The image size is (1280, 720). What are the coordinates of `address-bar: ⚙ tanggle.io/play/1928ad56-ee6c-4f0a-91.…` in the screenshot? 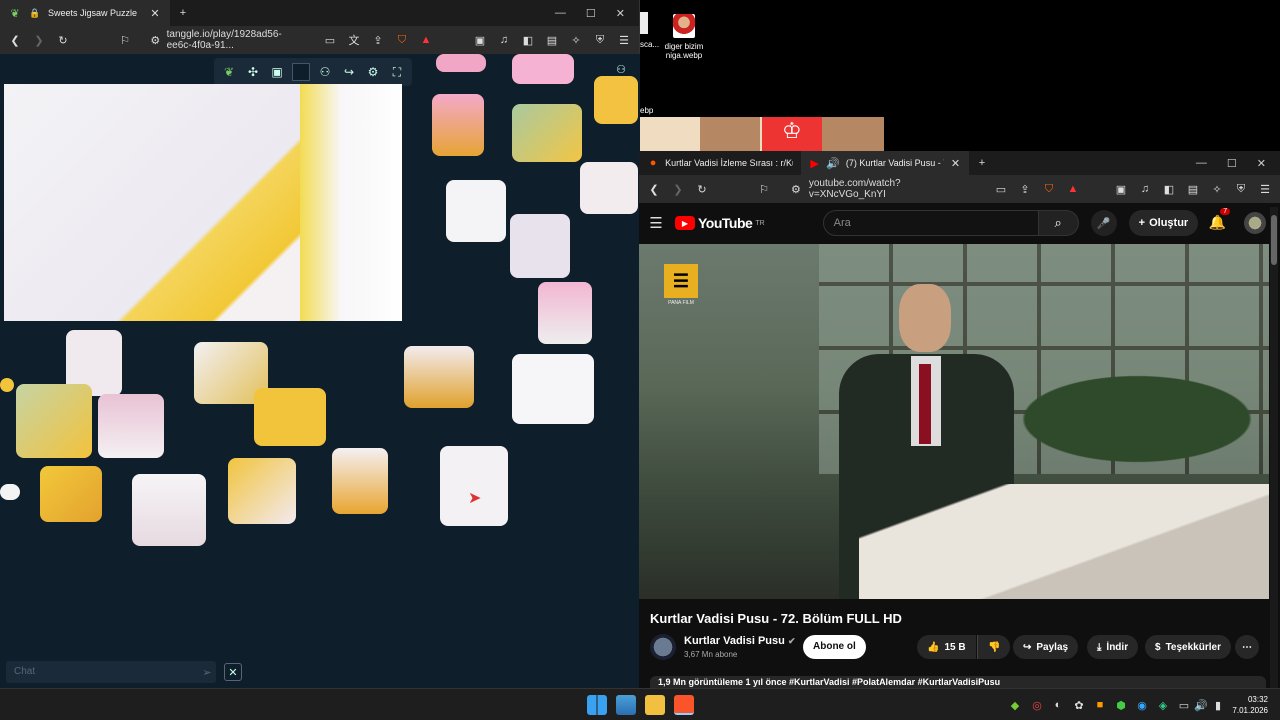 It's located at (227, 40).